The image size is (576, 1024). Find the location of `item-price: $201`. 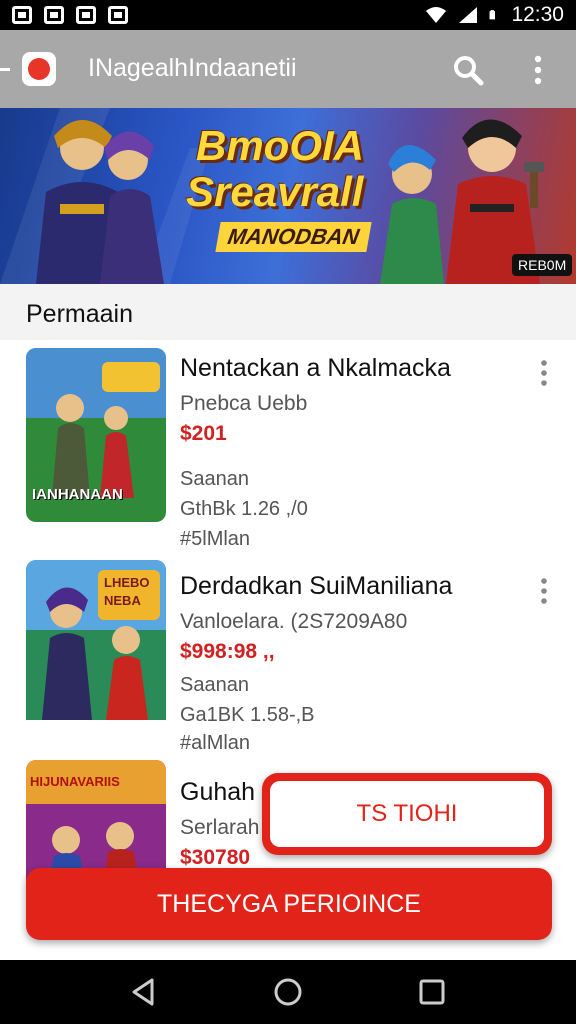

item-price: $201 is located at coordinates (203, 433).